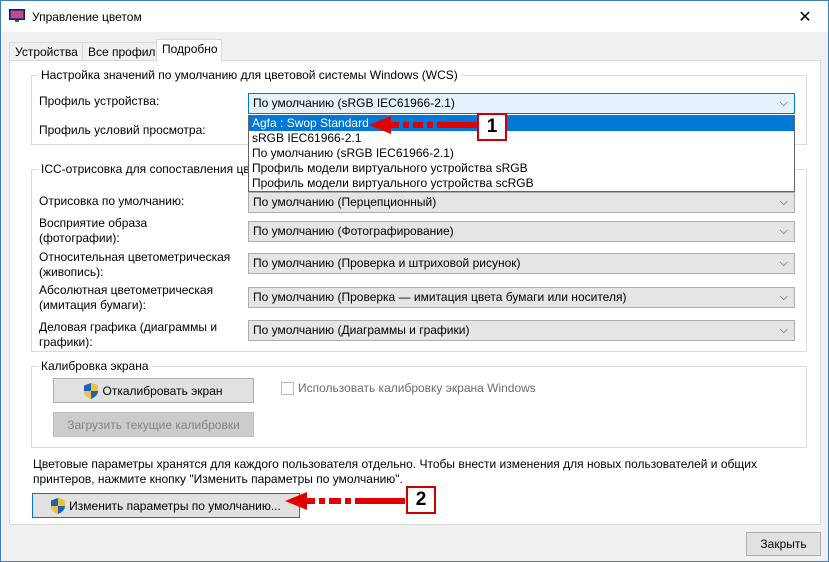 This screenshot has width=829, height=562. Describe the element at coordinates (521, 202) in the screenshot. I see `default-rendering-combo: По умолчанию (Перцепционный) ⌵` at that location.